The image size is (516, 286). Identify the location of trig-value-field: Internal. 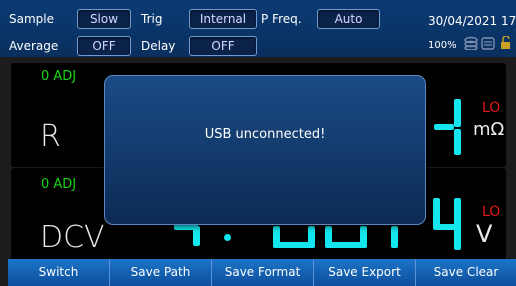
(223, 19).